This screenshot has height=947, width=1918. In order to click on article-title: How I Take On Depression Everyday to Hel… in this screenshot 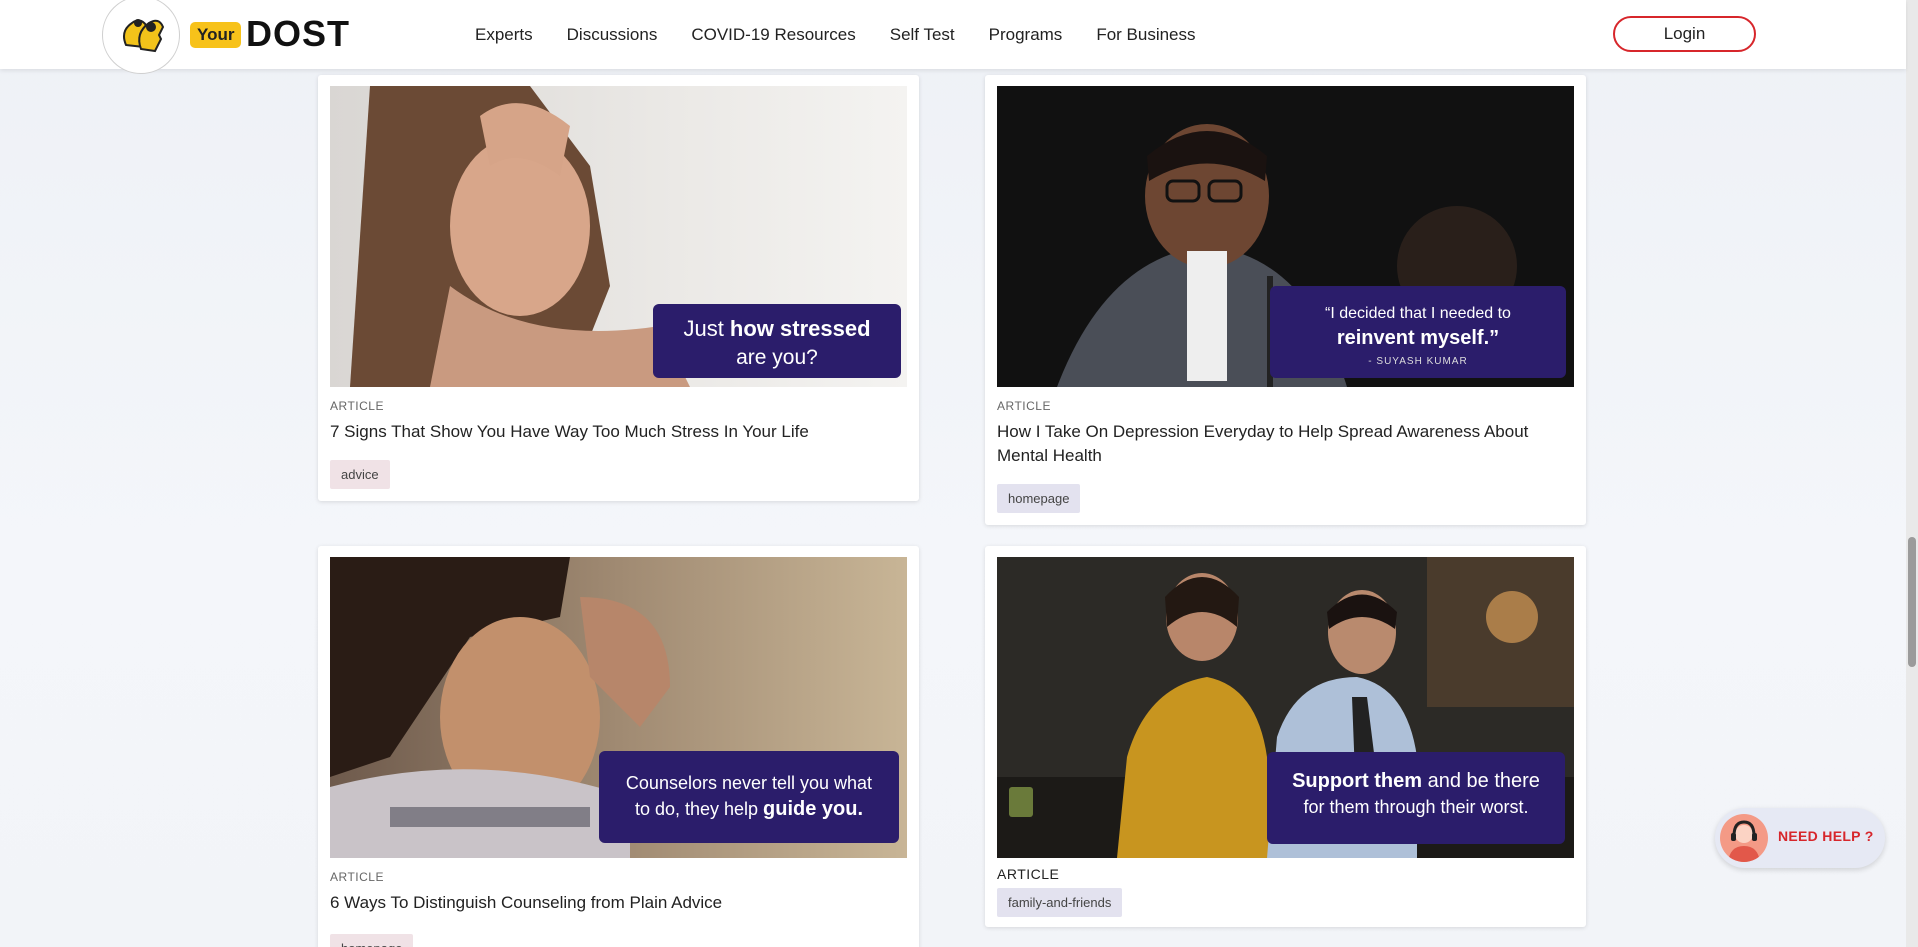, I will do `click(1282, 444)`.